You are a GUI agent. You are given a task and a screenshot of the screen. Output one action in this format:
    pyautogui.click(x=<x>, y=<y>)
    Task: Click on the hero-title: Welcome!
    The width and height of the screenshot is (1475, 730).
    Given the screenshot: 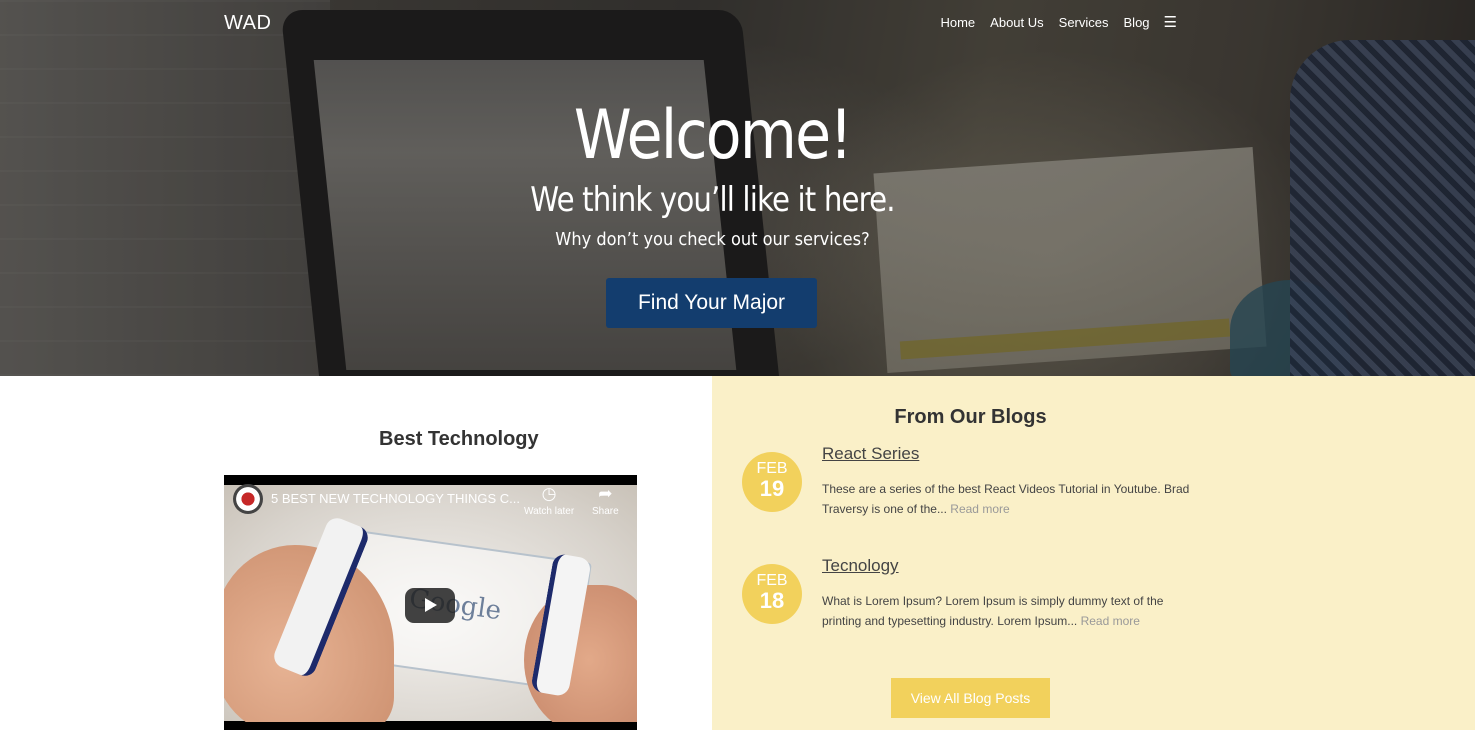 What is the action you would take?
    pyautogui.click(x=713, y=135)
    